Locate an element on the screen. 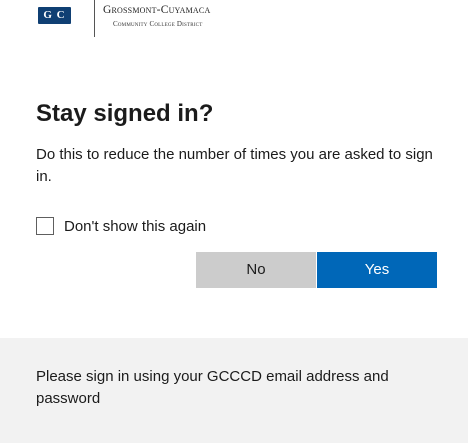  page-title: Stay signed in? is located at coordinates (125, 113).